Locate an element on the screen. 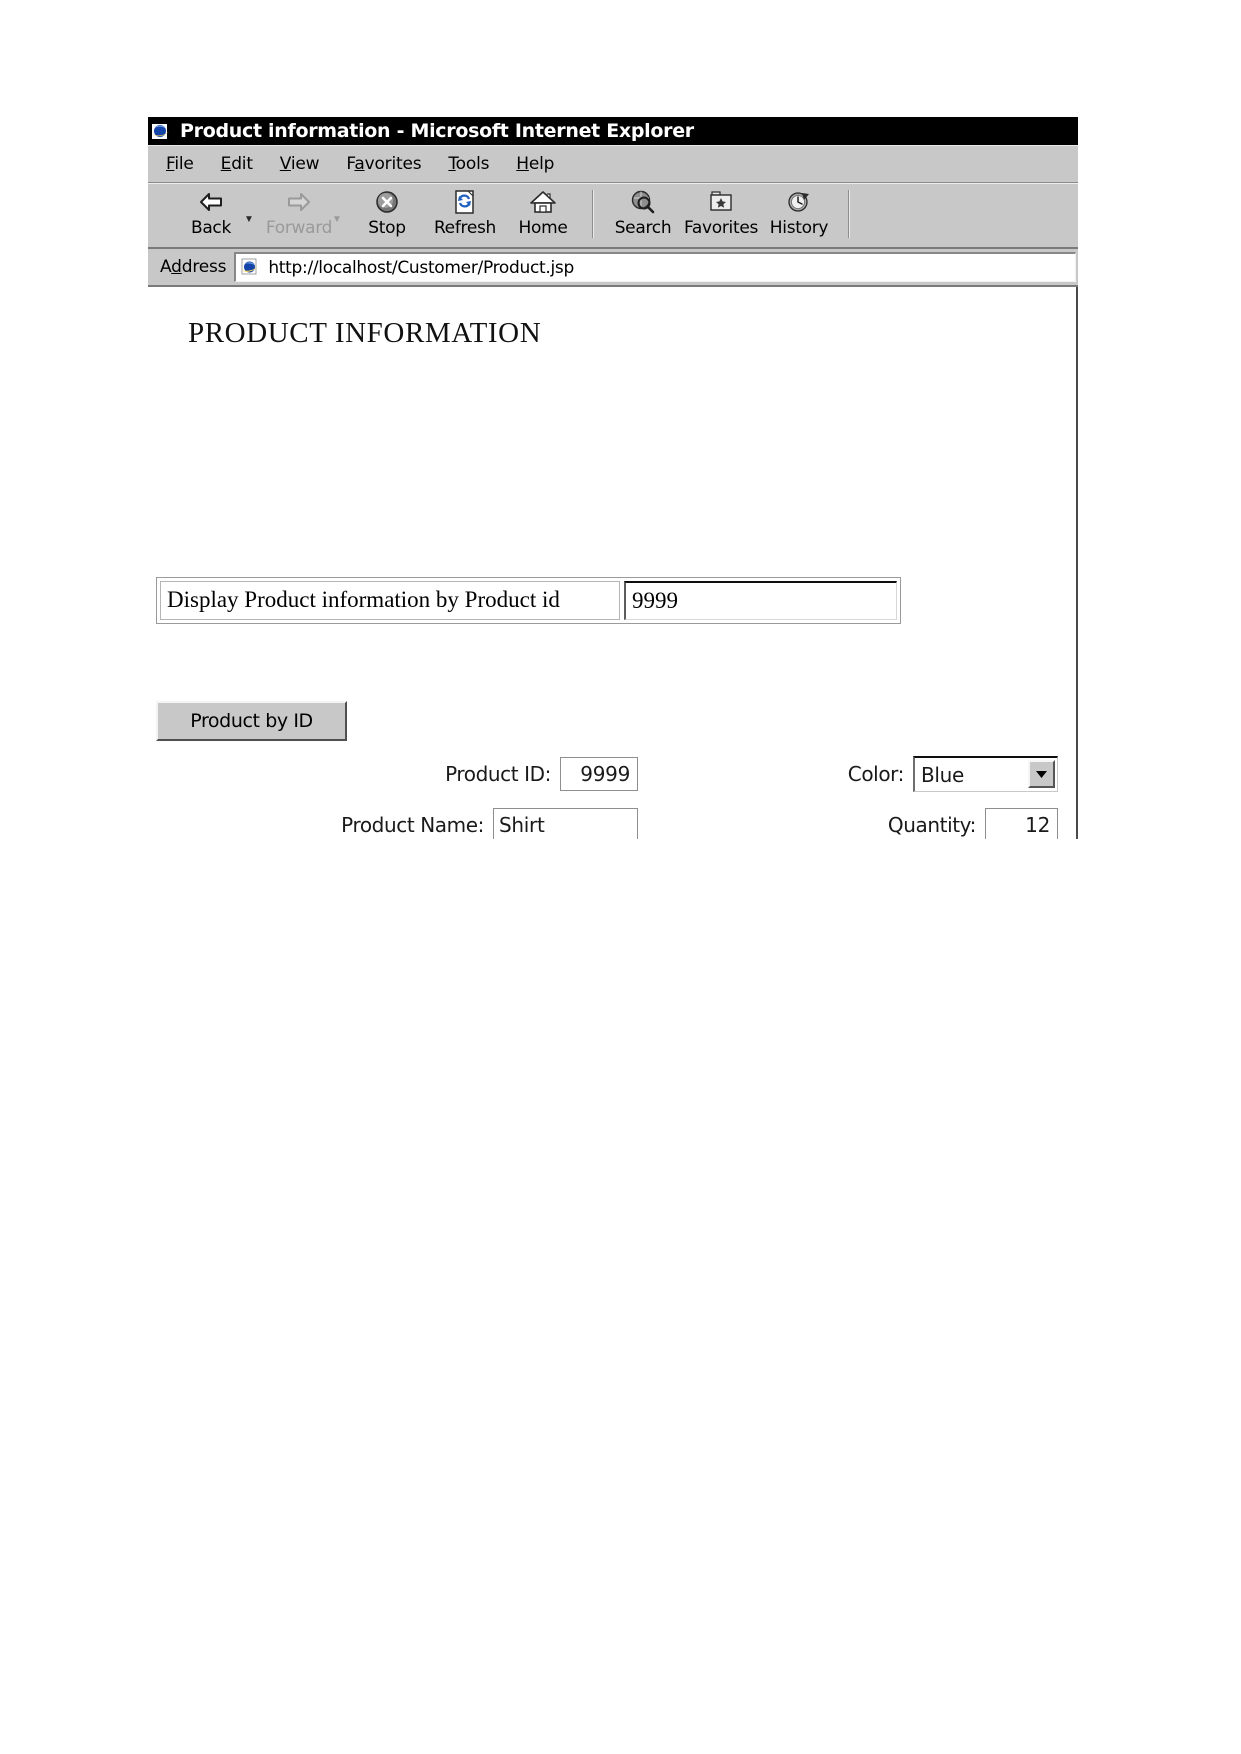  color-select: Blue is located at coordinates (985, 774).